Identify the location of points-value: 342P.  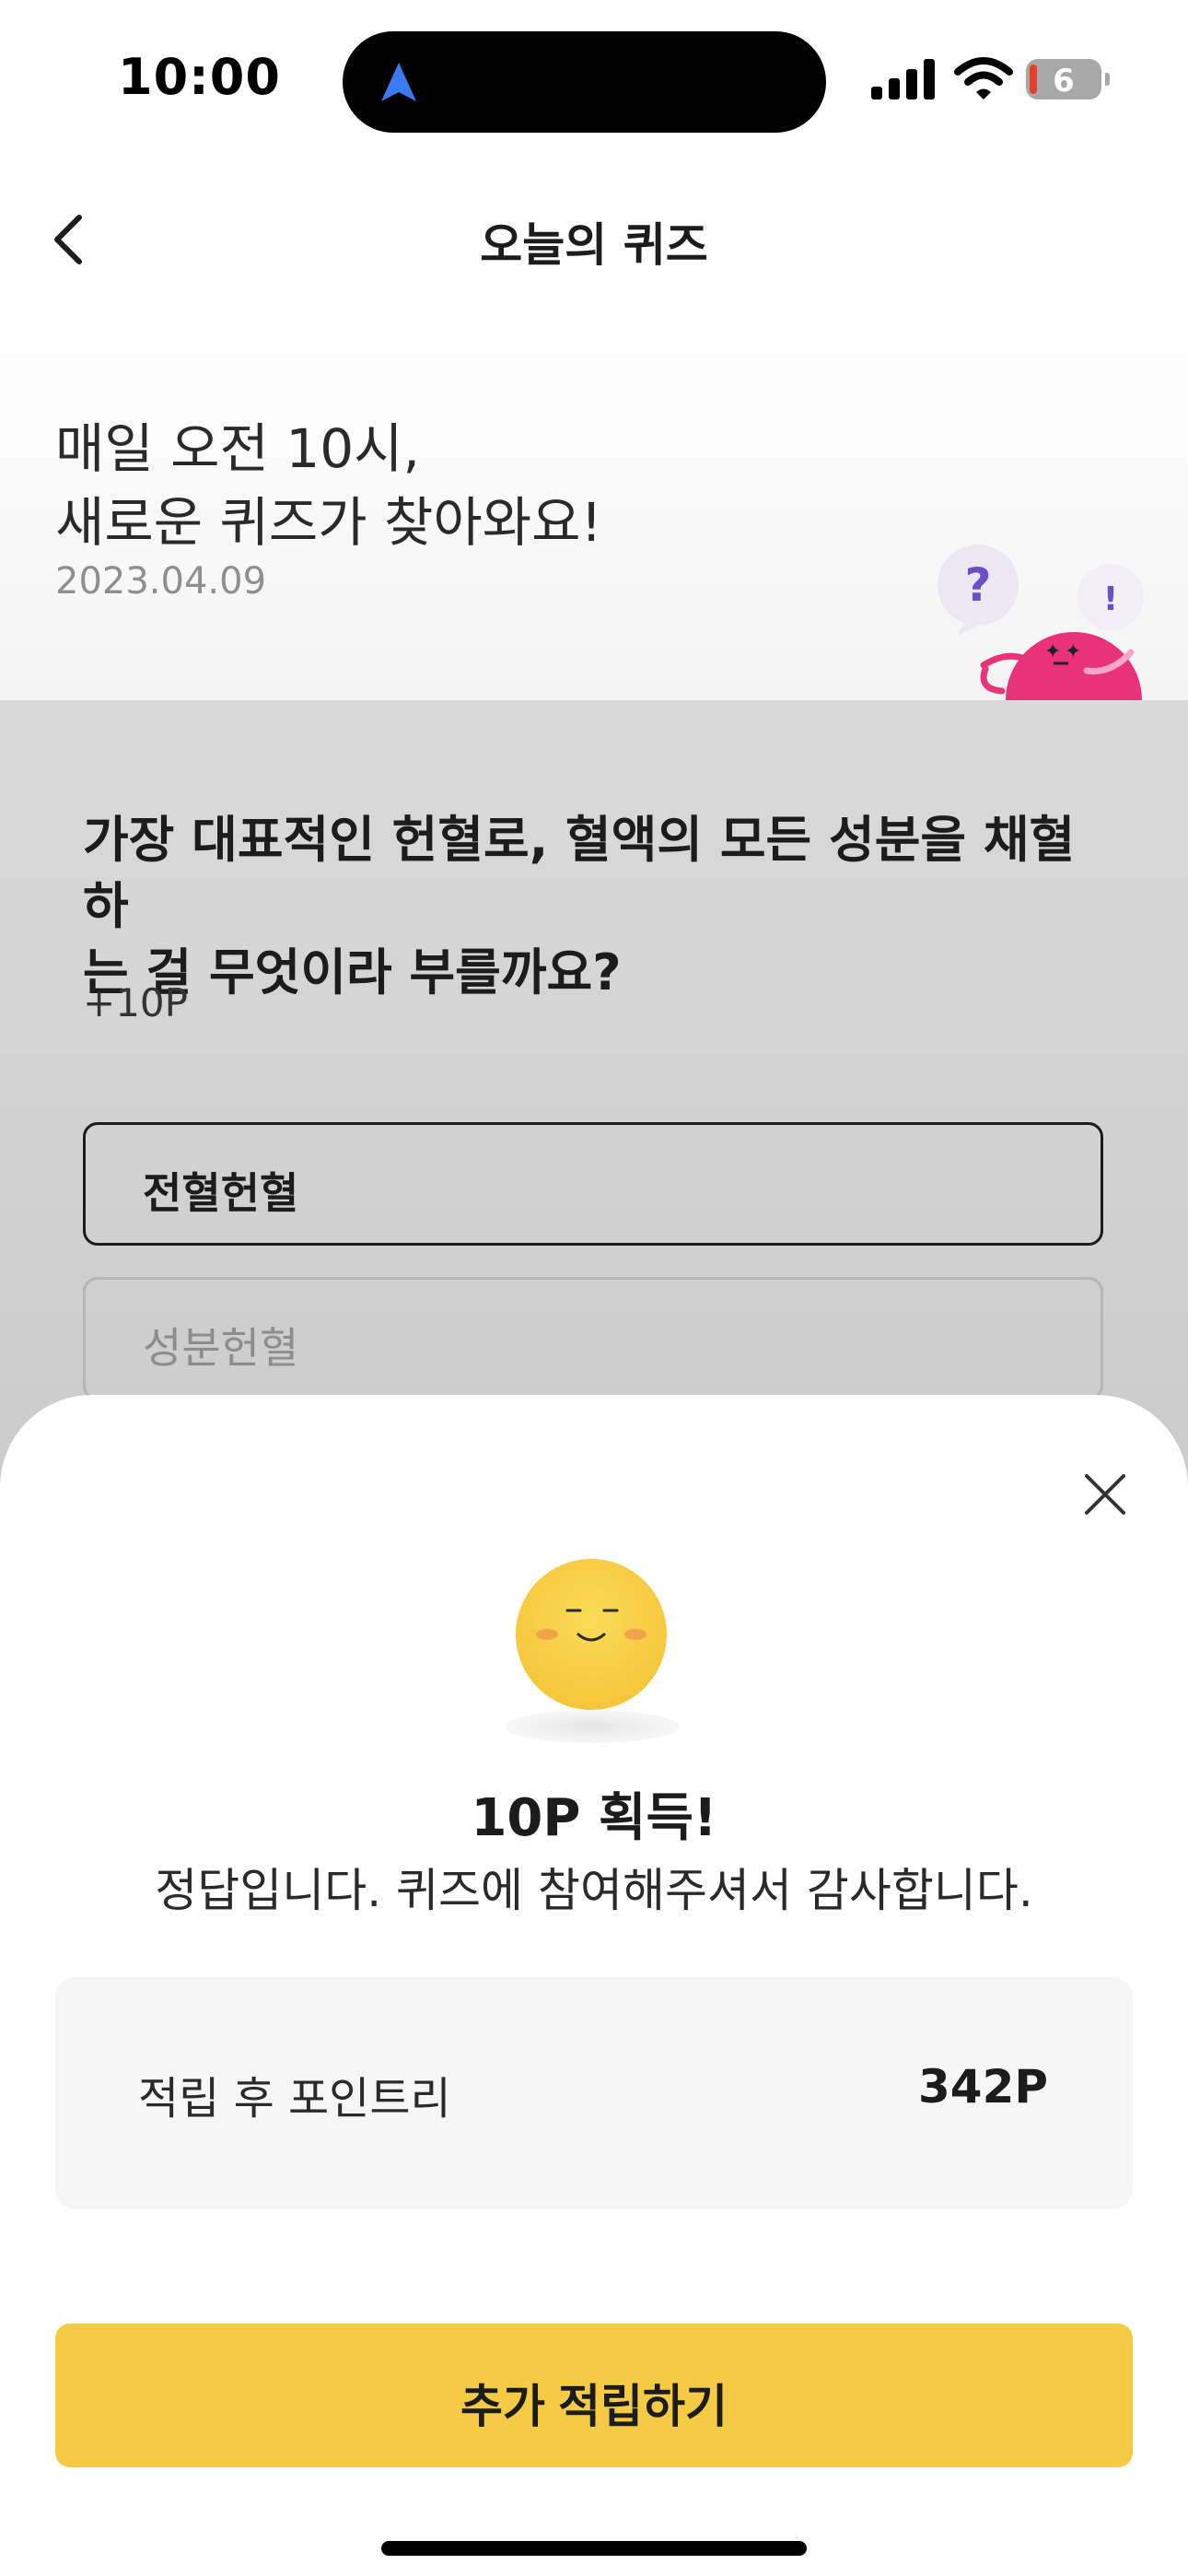
(982, 2086).